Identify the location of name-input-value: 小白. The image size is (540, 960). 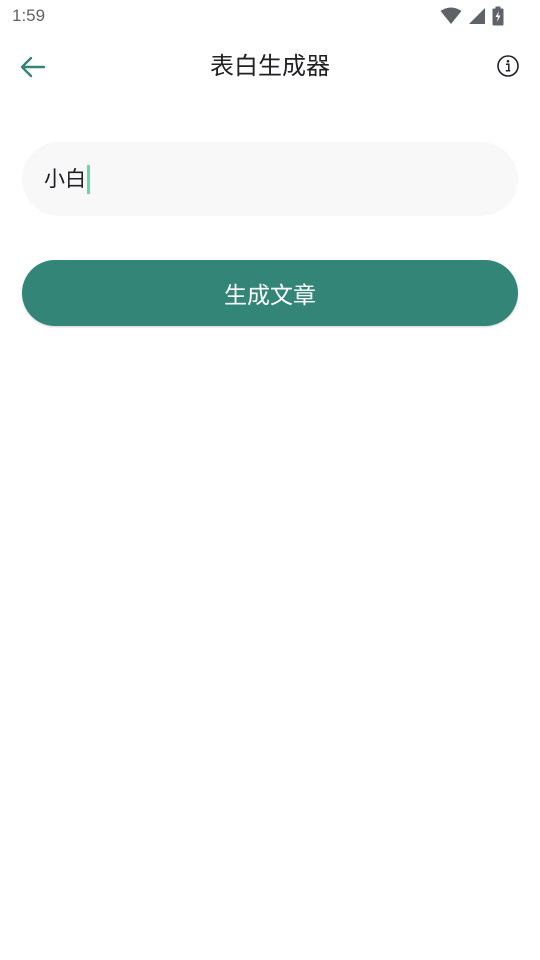
(65, 179).